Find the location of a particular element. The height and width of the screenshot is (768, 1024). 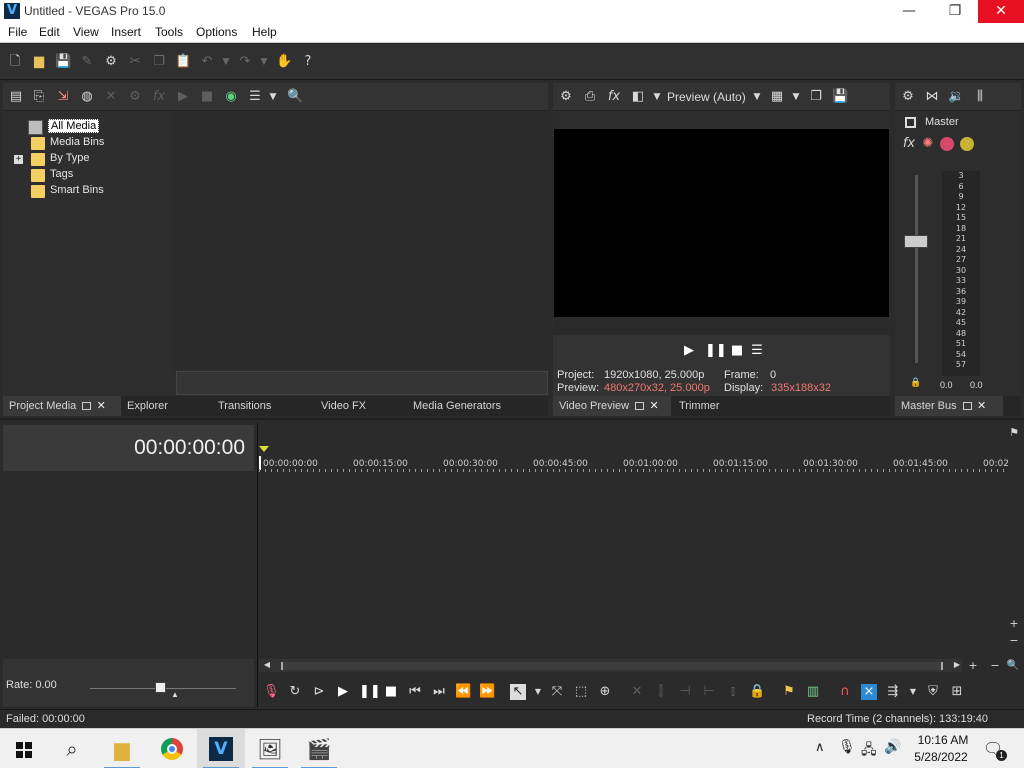

whats-this-help-icon: ? is located at coordinates (308, 62).